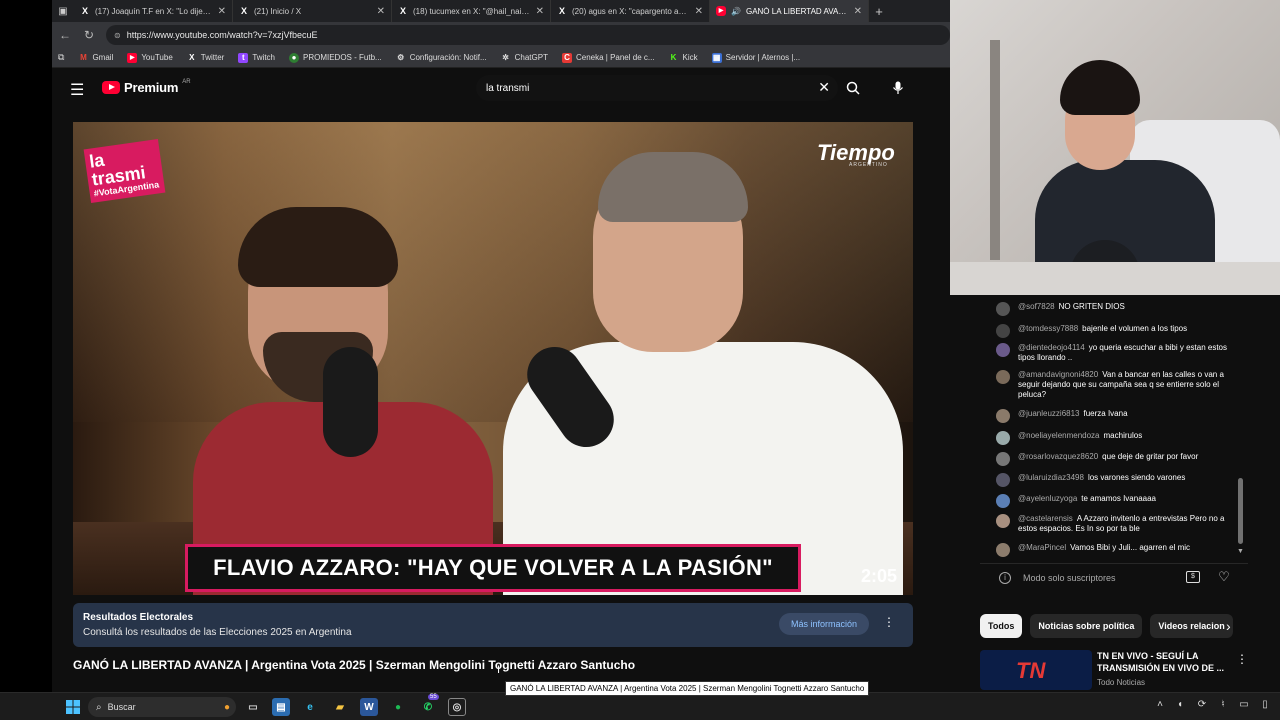 This screenshot has width=1280, height=720. What do you see at coordinates (205, 58) in the screenshot?
I see `bookmark-twitter: X Twitter` at bounding box center [205, 58].